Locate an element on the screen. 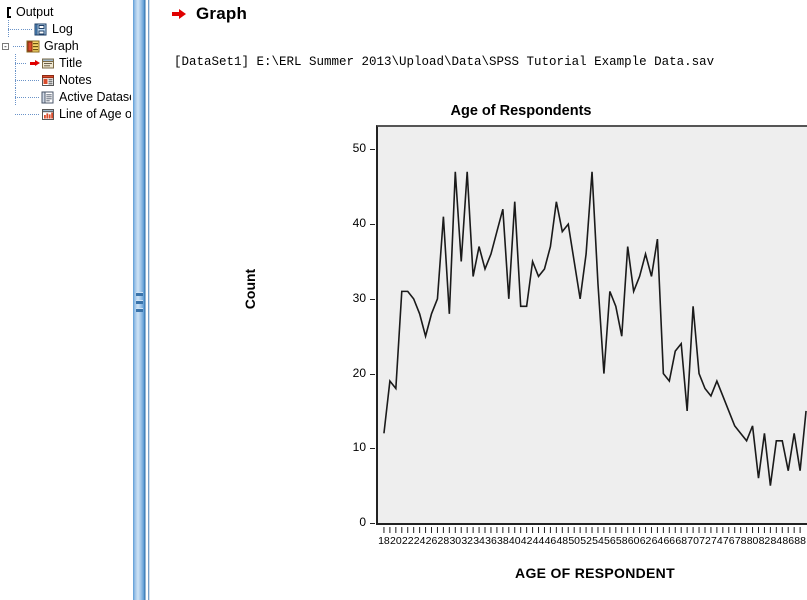 The image size is (807, 600). tree-item-graph: - Graph is located at coordinates (66, 46).